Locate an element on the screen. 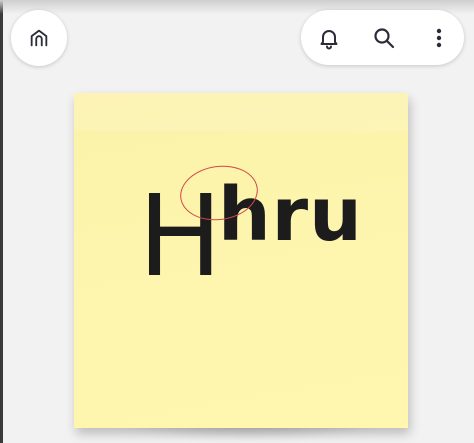 This screenshot has height=443, width=474. notifications-button is located at coordinates (329, 37).